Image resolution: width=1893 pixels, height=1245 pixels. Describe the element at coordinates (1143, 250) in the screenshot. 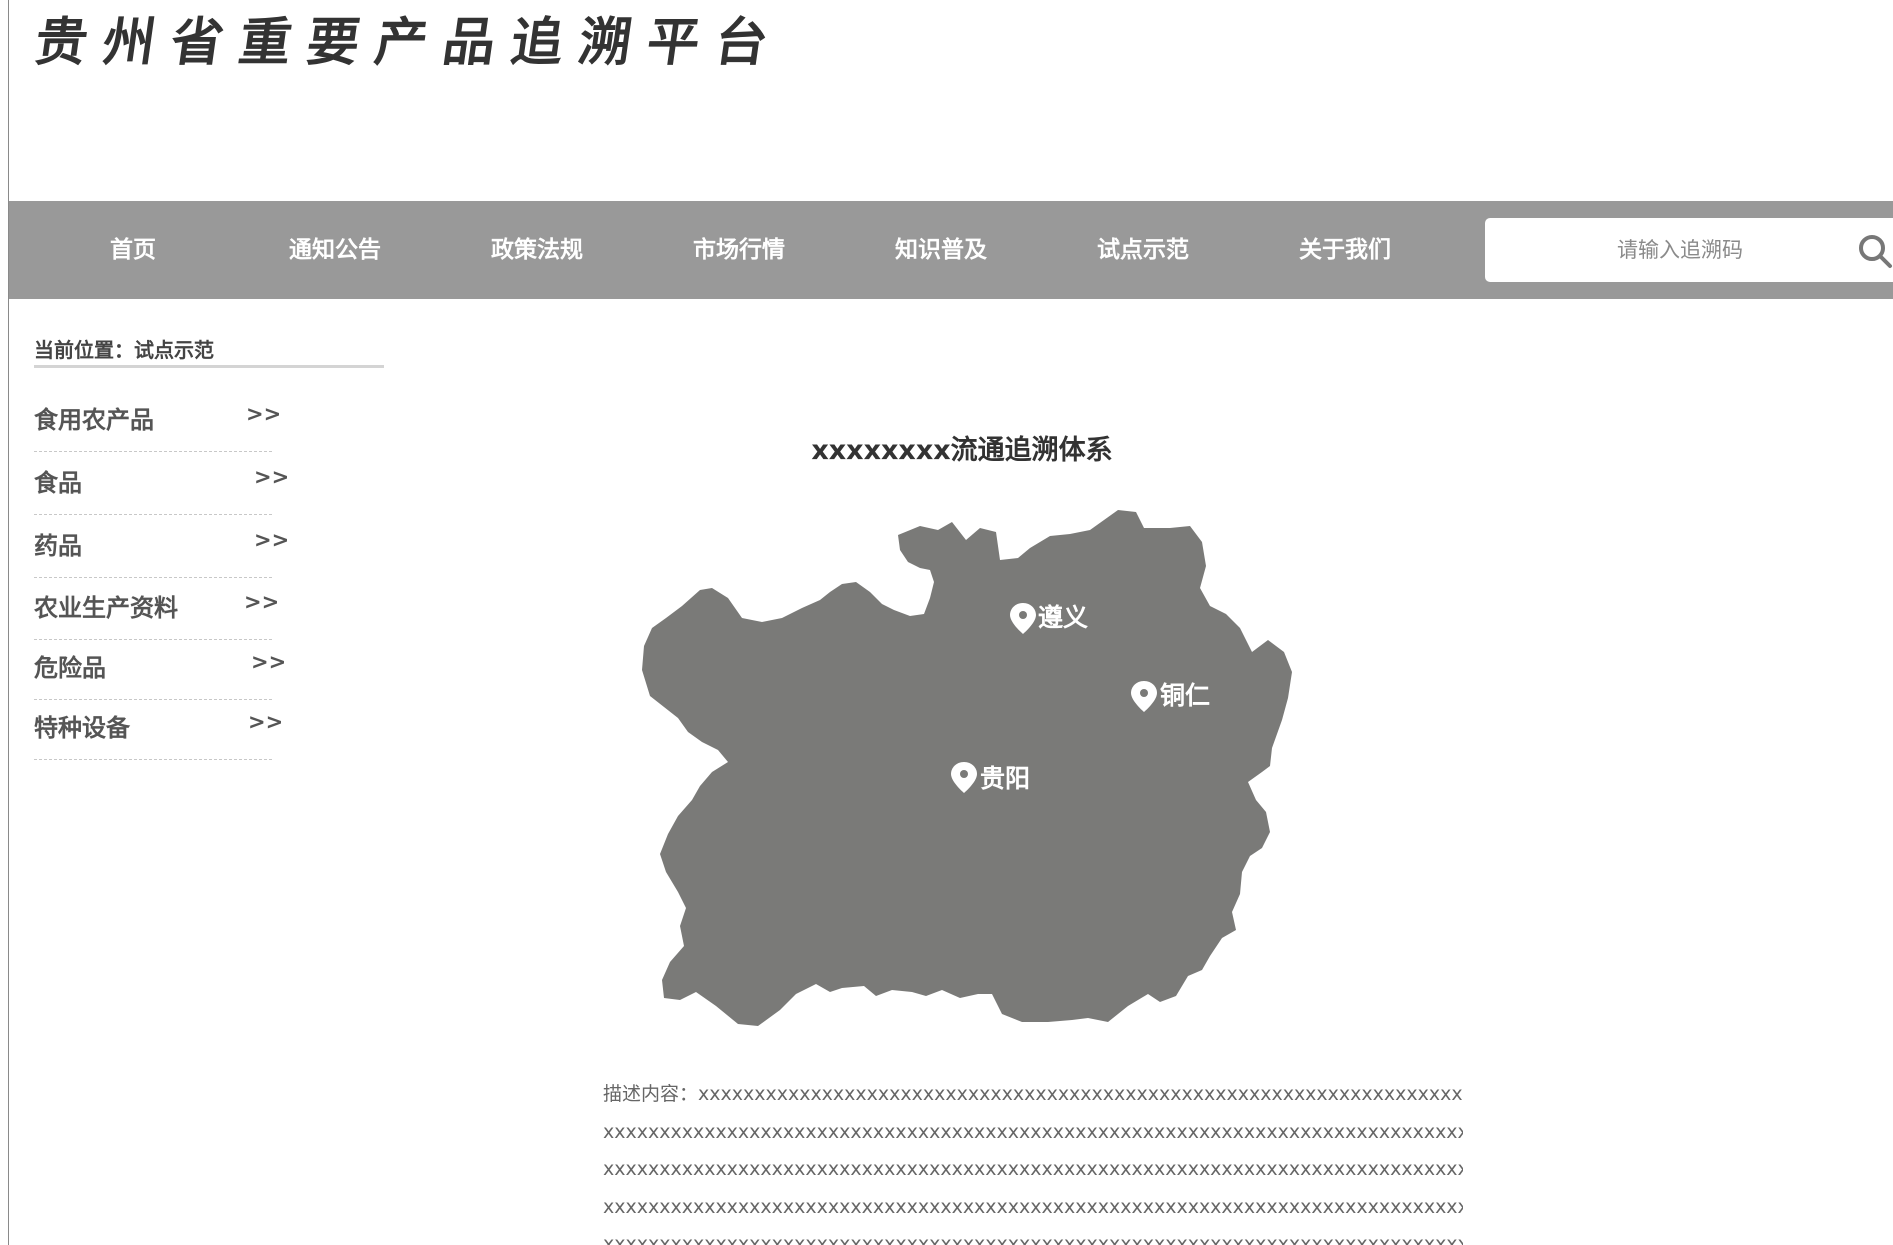

I see `nav-item-pilot: 试点示范` at that location.